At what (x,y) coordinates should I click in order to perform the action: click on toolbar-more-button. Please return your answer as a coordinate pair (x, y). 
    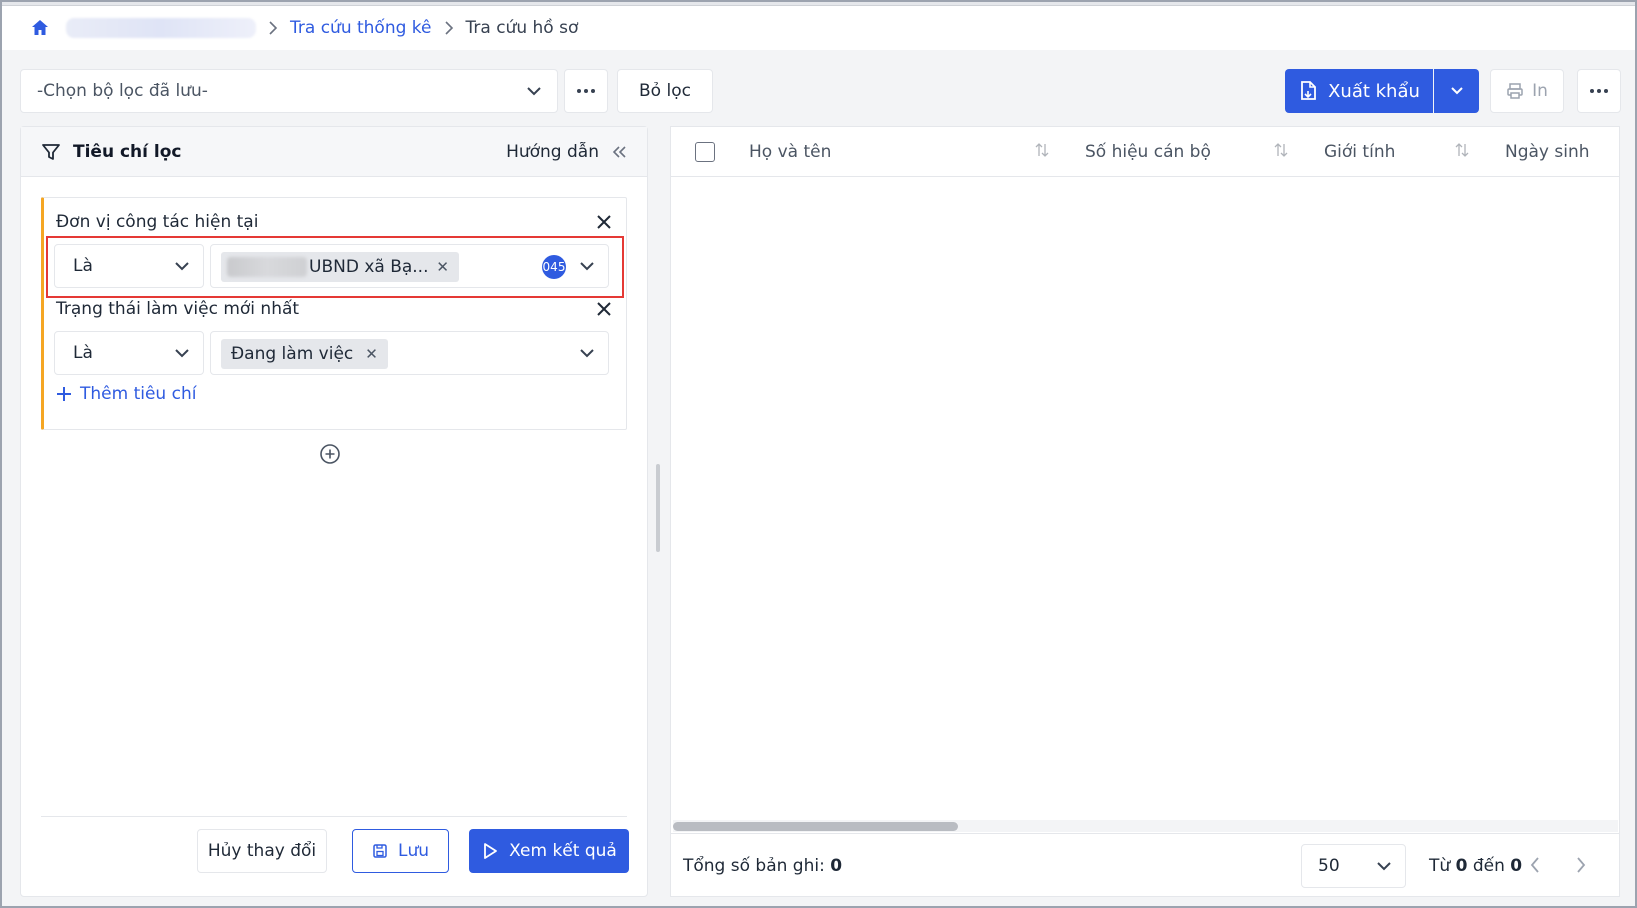
    Looking at the image, I should click on (1599, 91).